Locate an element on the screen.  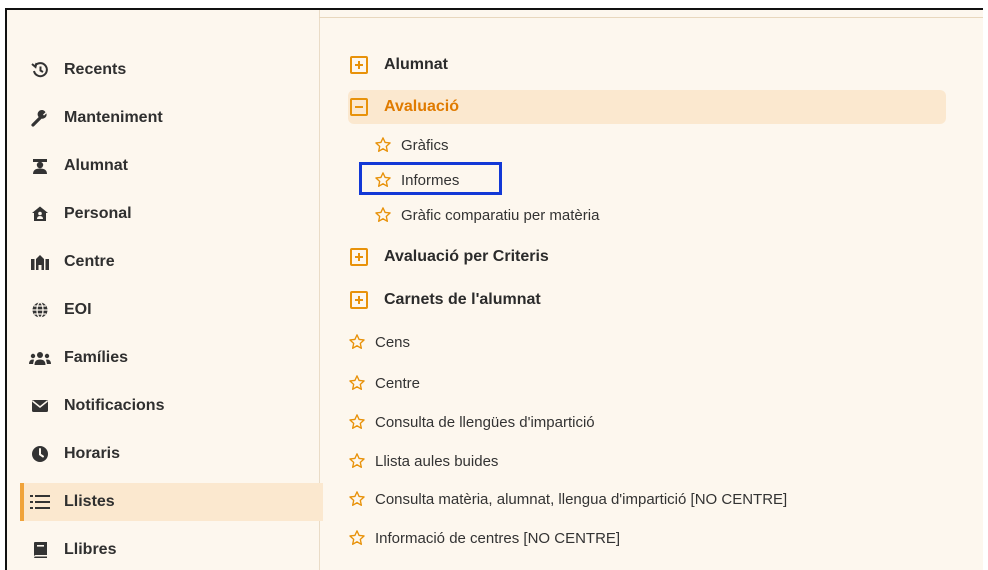
sidebar-item-manteniment: Manteniment is located at coordinates (169, 118).